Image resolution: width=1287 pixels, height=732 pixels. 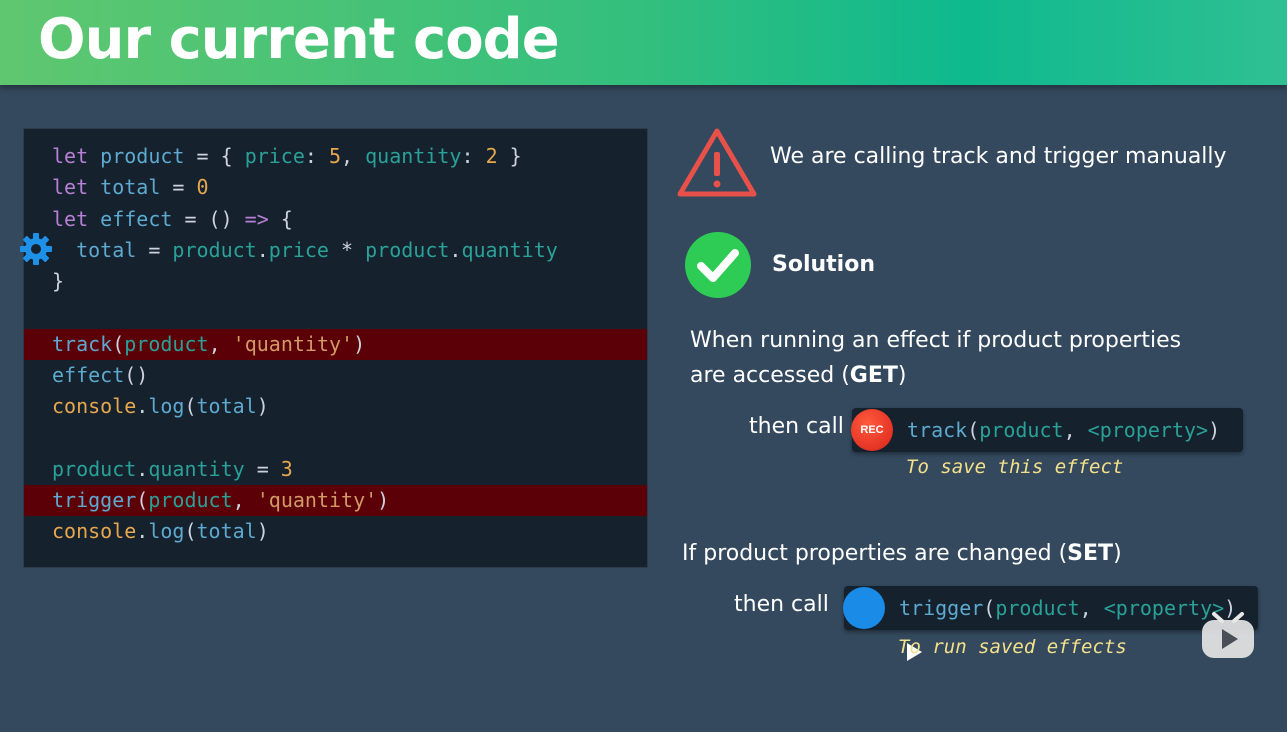 I want to click on track-code-token: product, so click(x=1021, y=430).